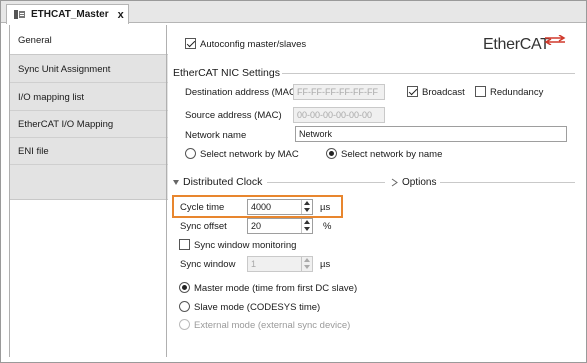 The image size is (587, 363). What do you see at coordinates (184, 324) in the screenshot?
I see `external-mode-radio` at bounding box center [184, 324].